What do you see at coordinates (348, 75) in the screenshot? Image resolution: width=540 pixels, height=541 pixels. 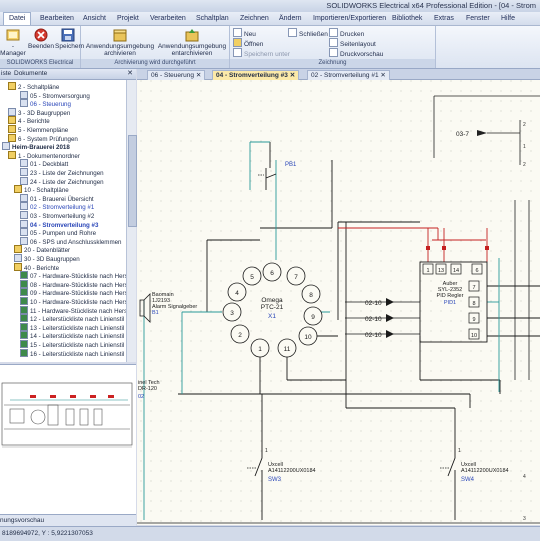 I see `tab-02-stromverteilung-1: 02 - Stromverteilung #1 ✕` at bounding box center [348, 75].